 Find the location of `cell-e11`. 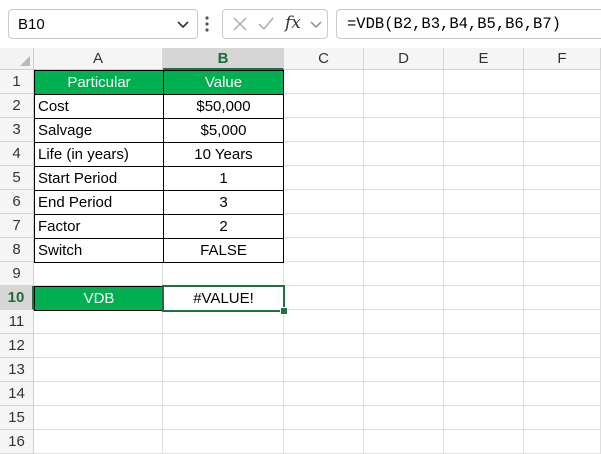

cell-e11 is located at coordinates (484, 322).